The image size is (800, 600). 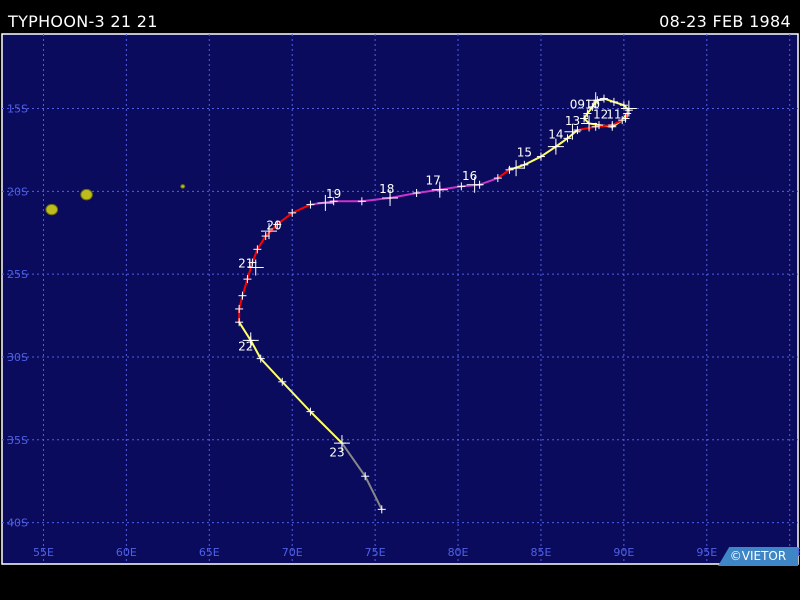 I want to click on lon-label: 75E, so click(x=375, y=552).